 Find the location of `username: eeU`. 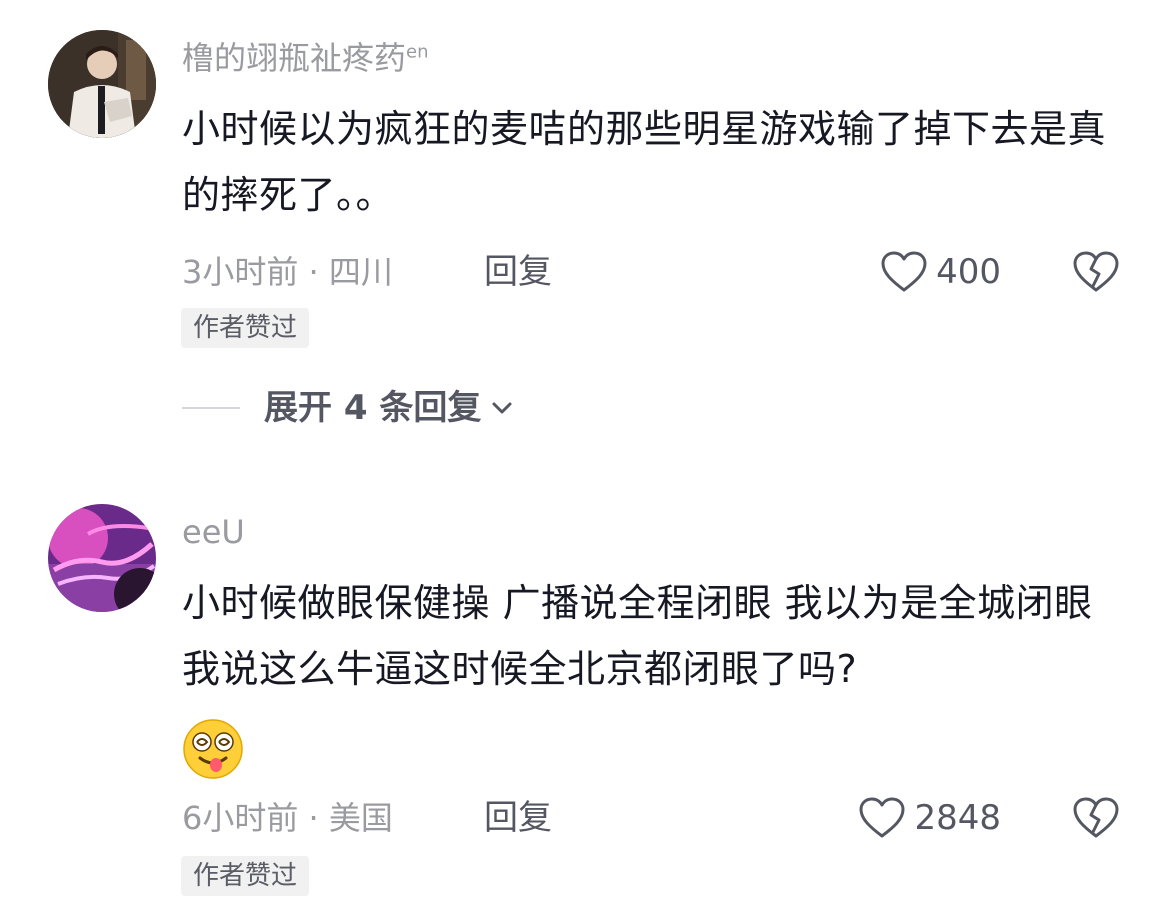

username: eeU is located at coordinates (213, 532).